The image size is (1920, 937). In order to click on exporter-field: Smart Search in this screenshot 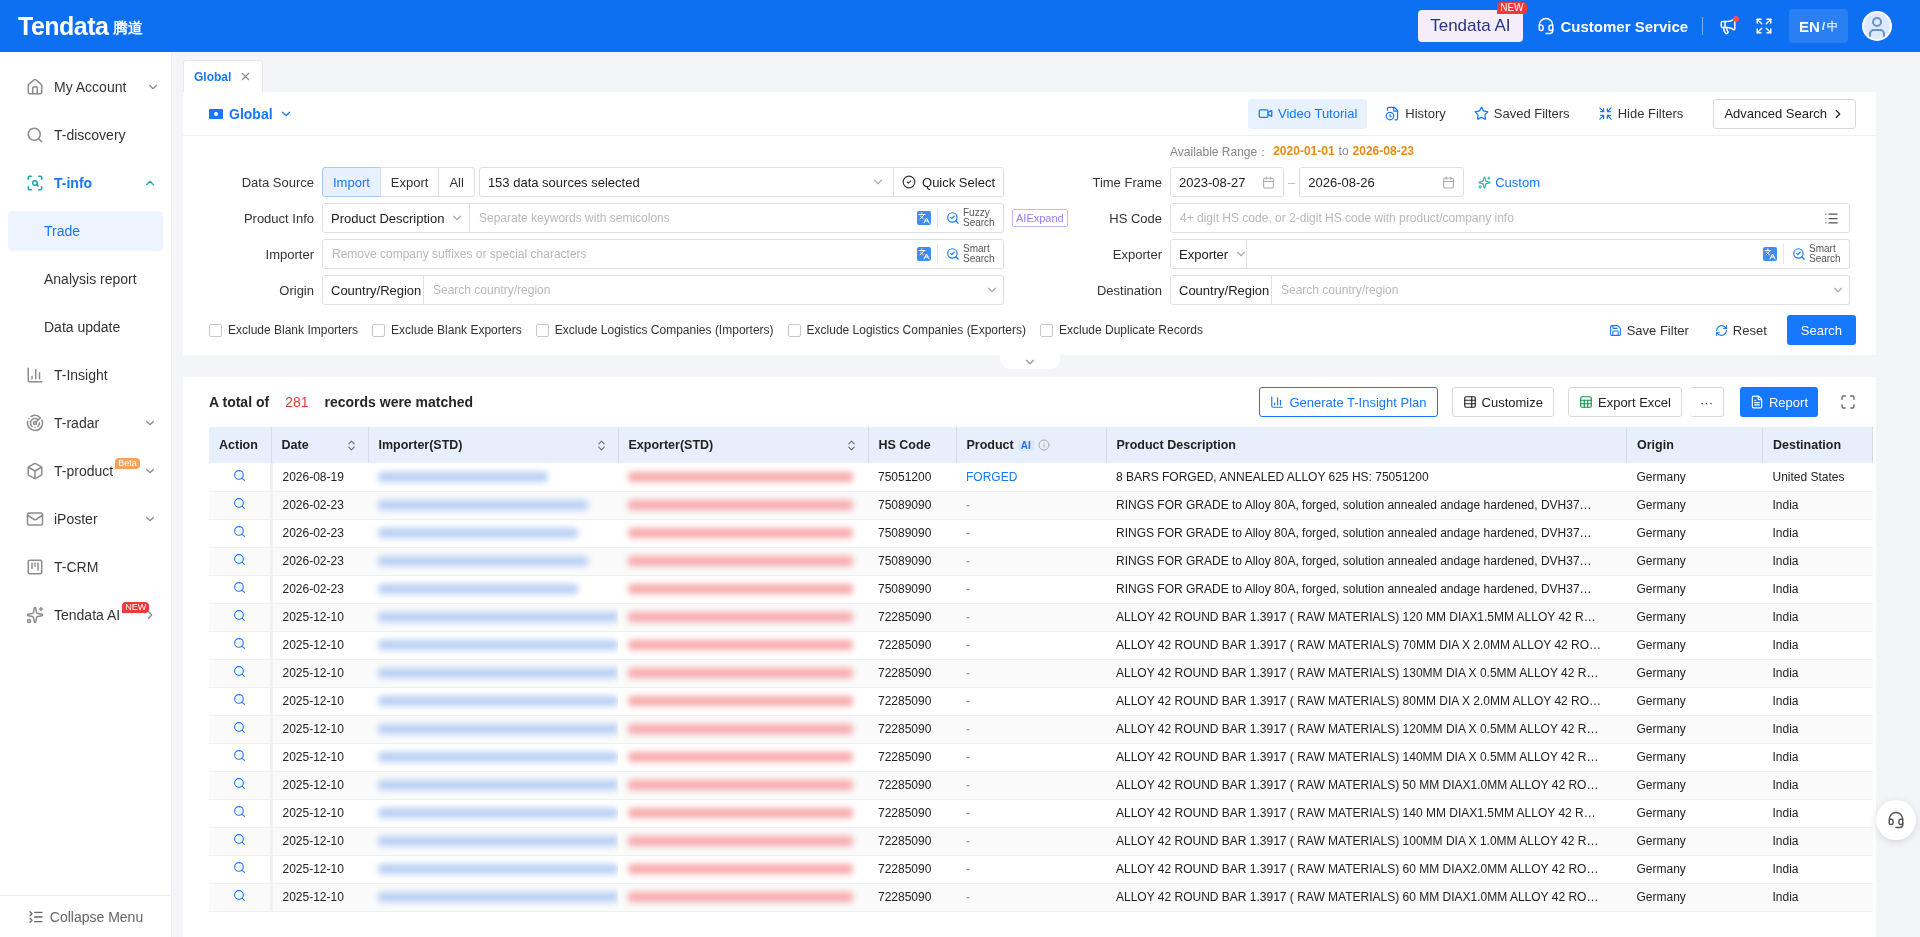, I will do `click(1548, 254)`.